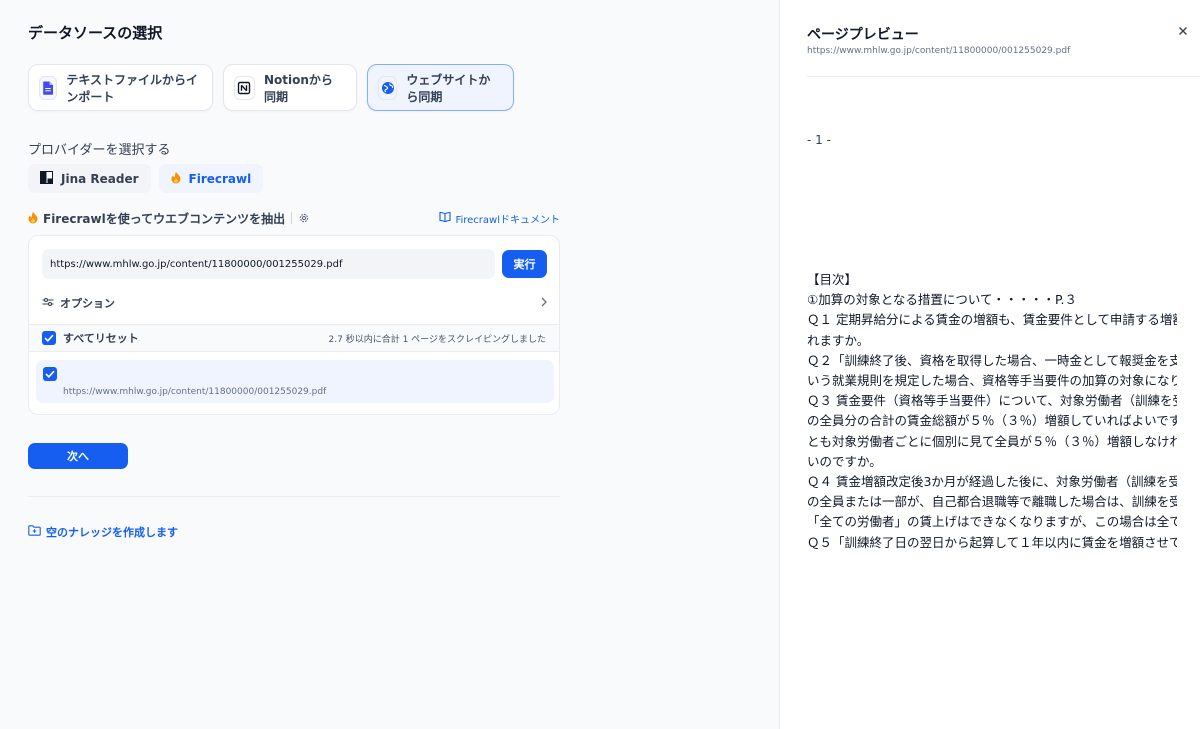  I want to click on folder-plus-icon, so click(34, 532).